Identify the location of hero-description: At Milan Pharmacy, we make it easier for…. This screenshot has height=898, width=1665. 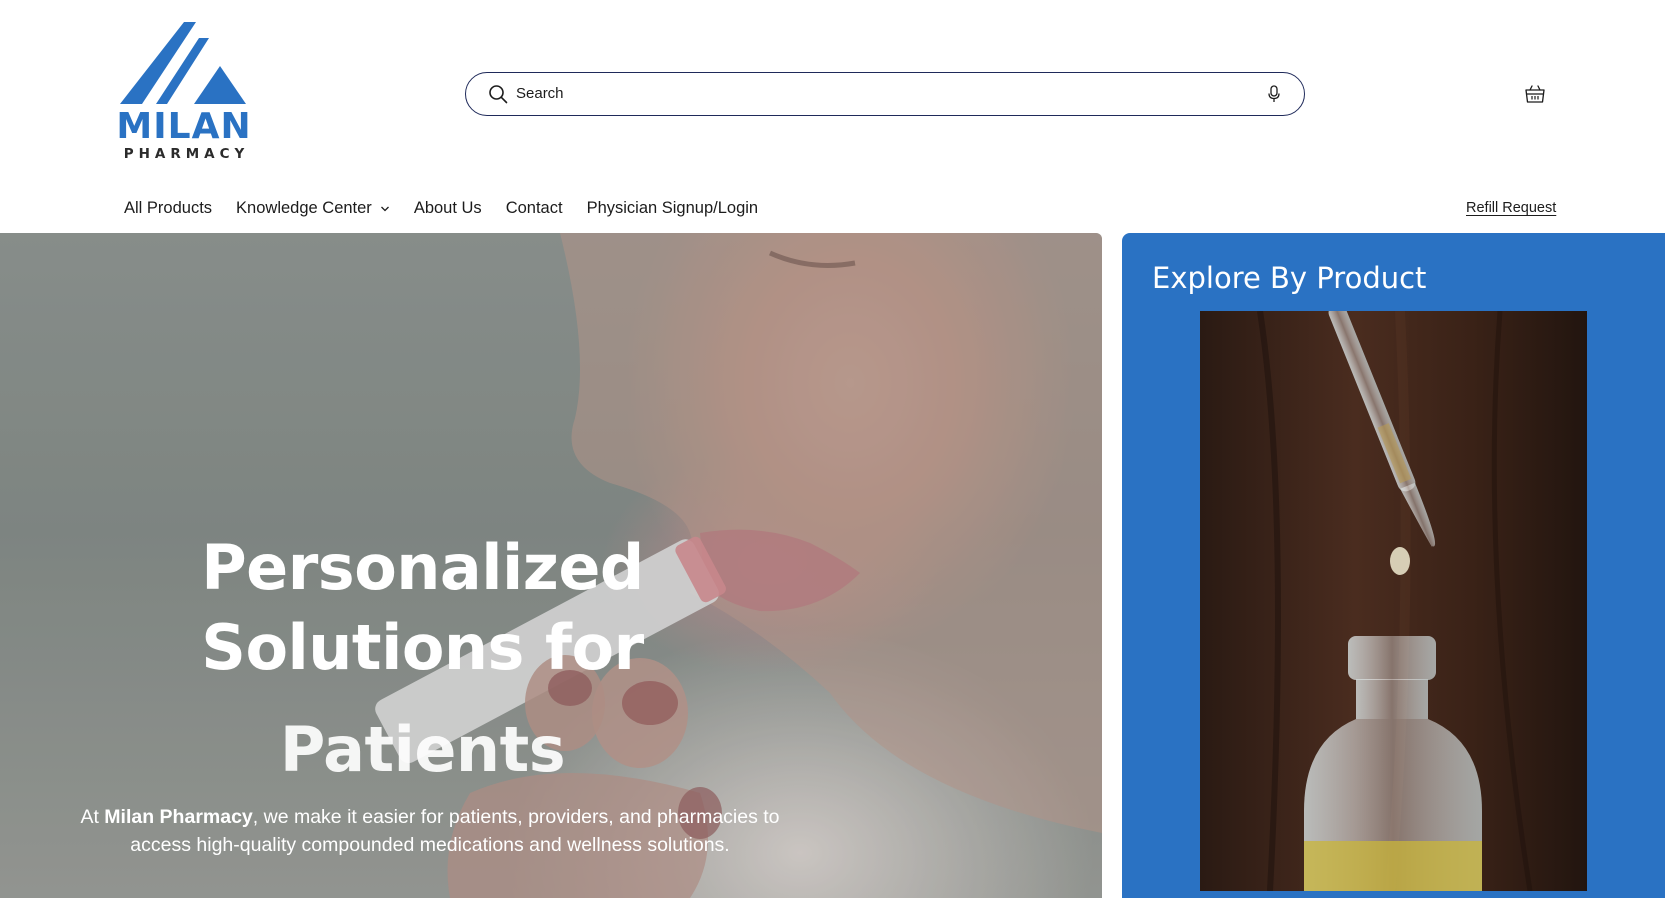
(430, 831).